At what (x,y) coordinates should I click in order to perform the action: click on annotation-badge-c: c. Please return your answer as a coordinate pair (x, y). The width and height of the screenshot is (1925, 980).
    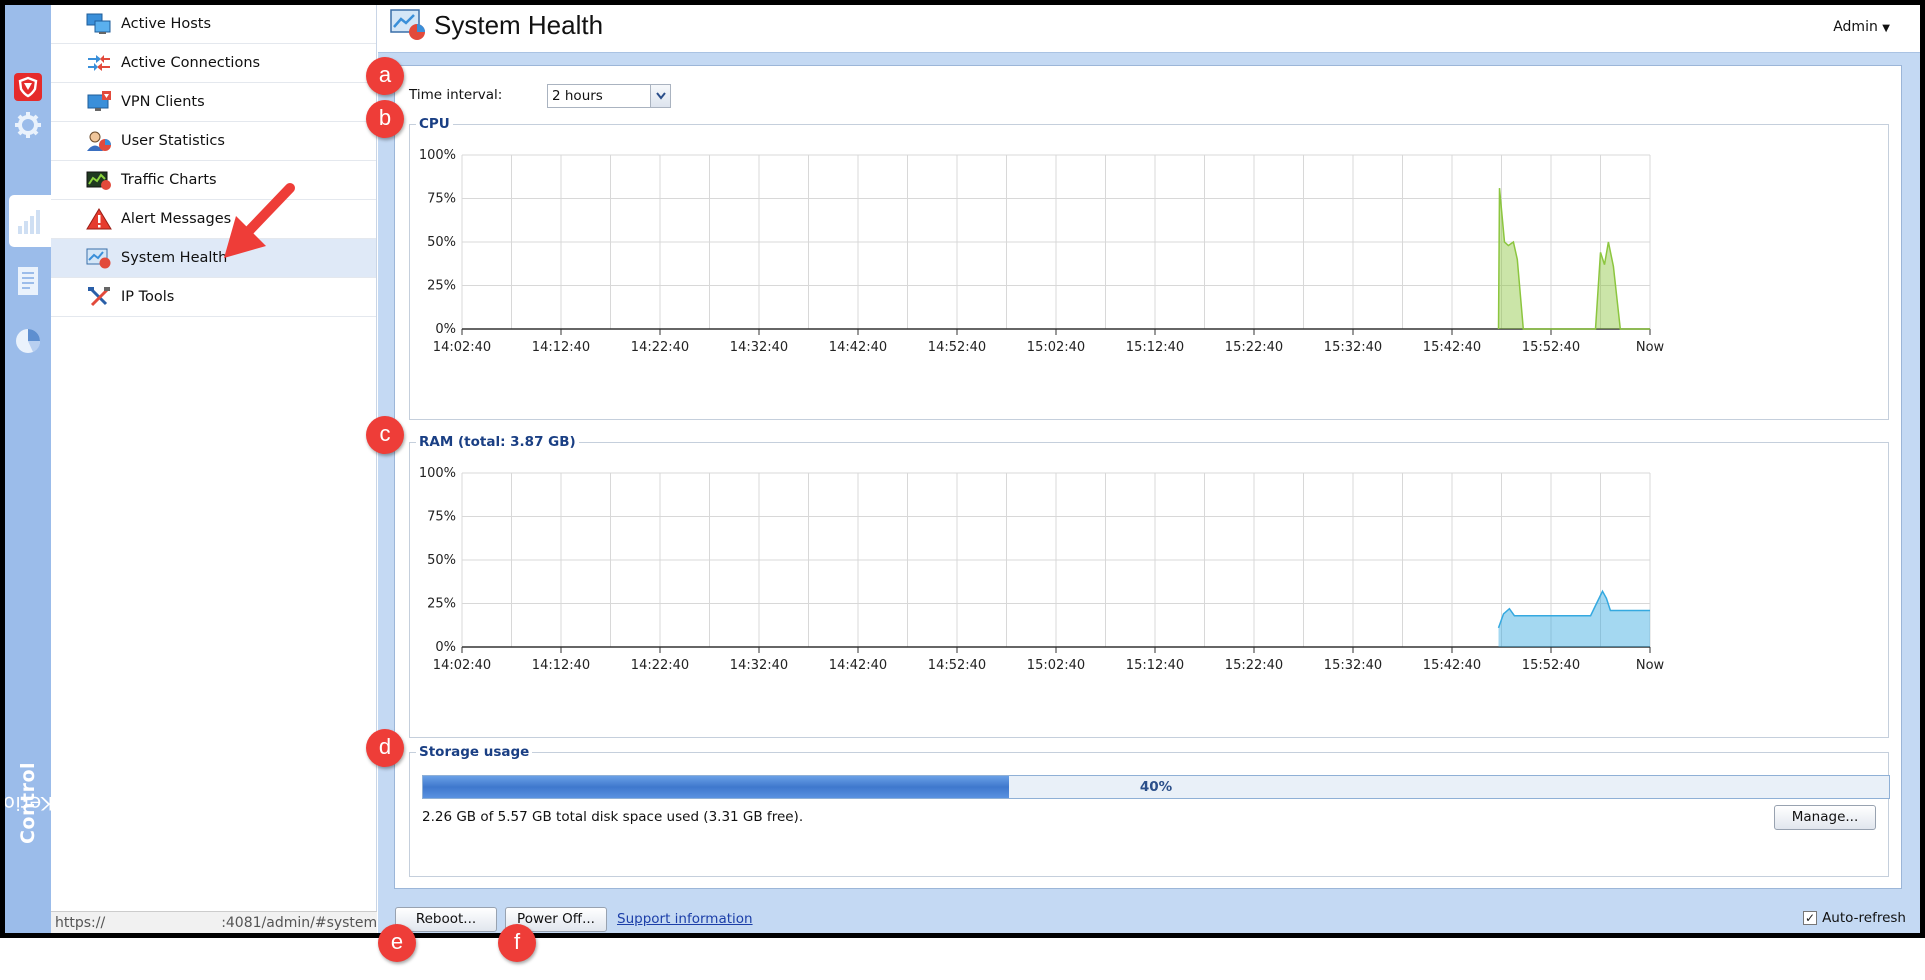
    Looking at the image, I should click on (385, 435).